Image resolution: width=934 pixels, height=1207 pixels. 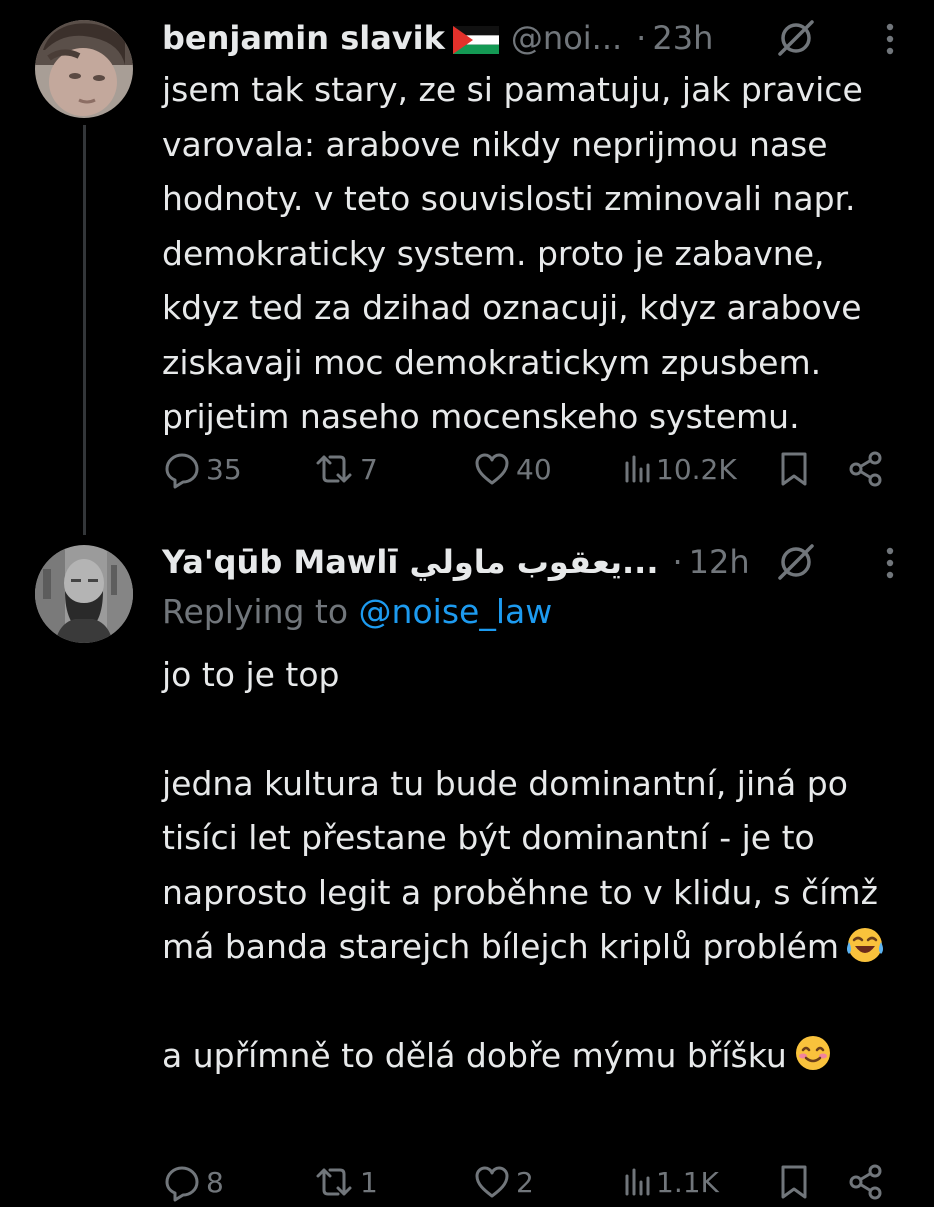 I want to click on face-with-tears-of-joy-emoji-icon, so click(x=865, y=944).